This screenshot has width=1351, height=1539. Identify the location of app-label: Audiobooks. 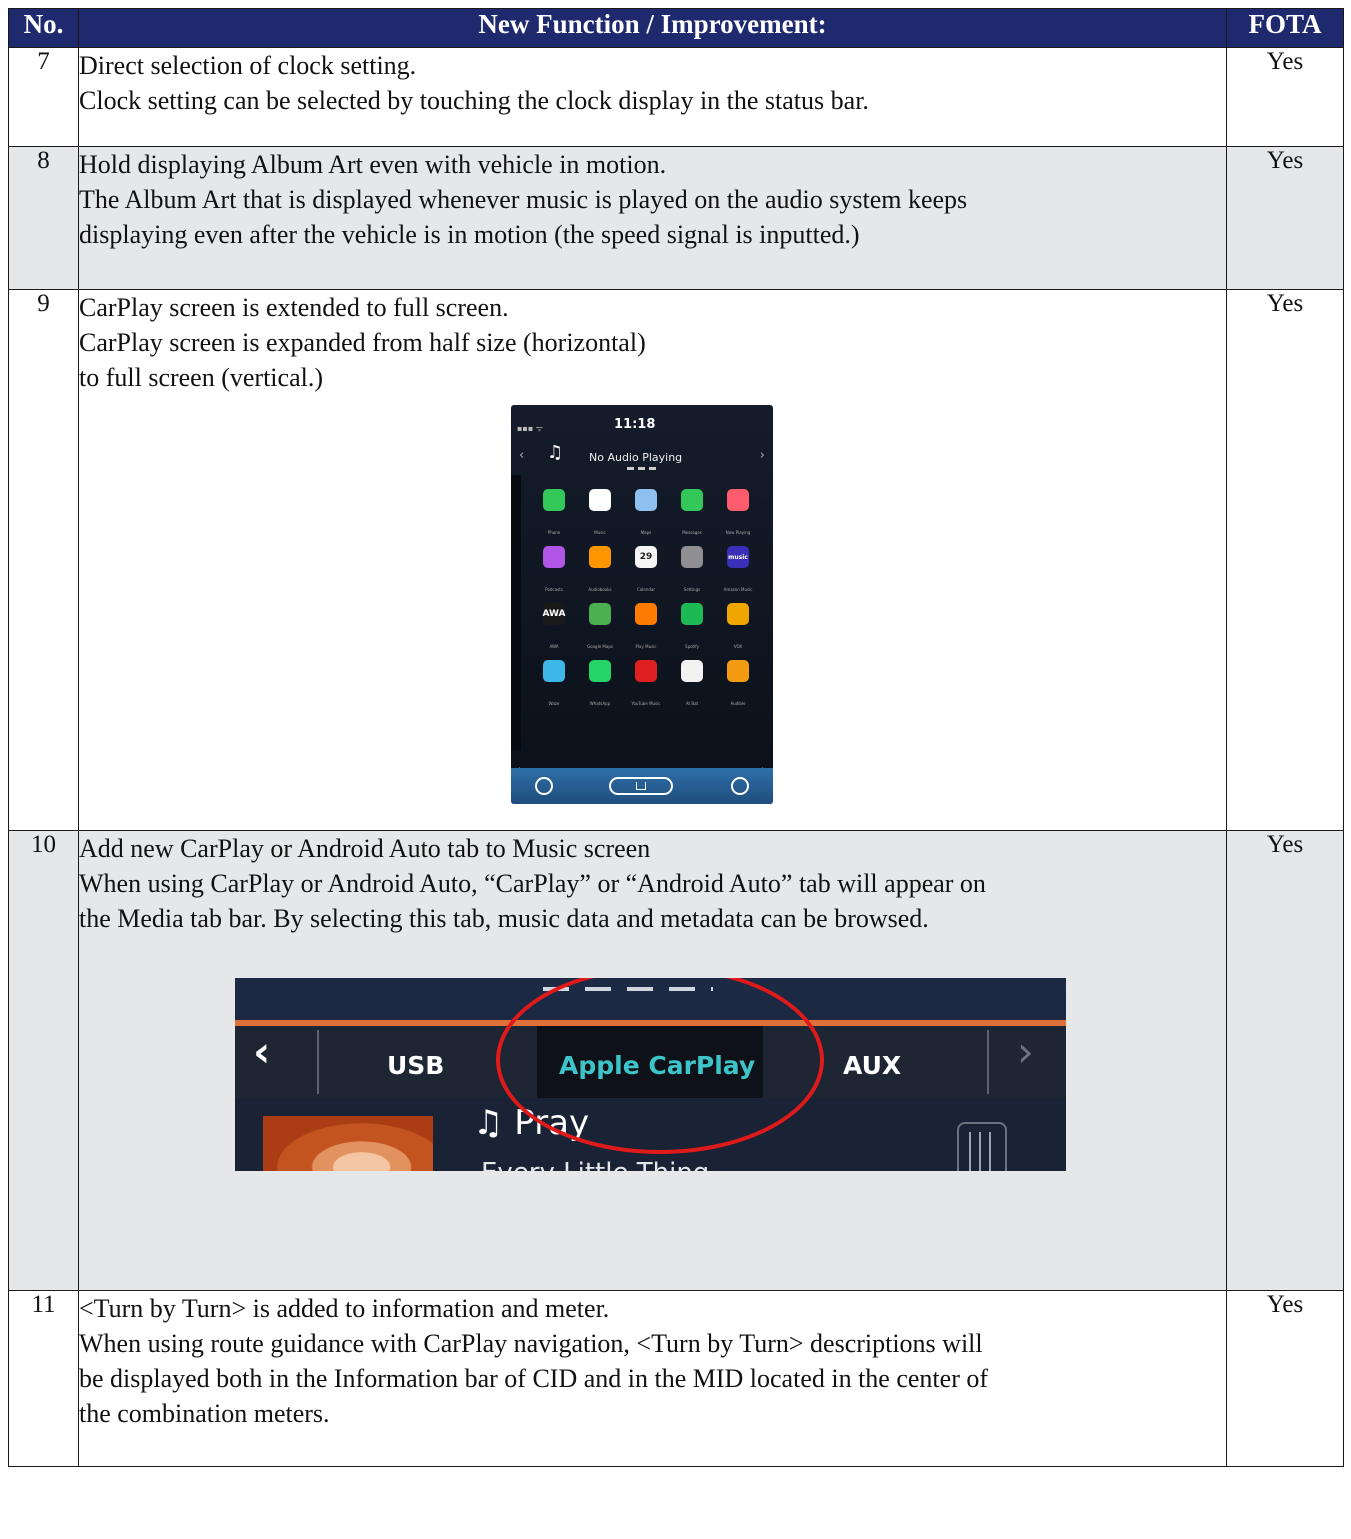
(600, 589).